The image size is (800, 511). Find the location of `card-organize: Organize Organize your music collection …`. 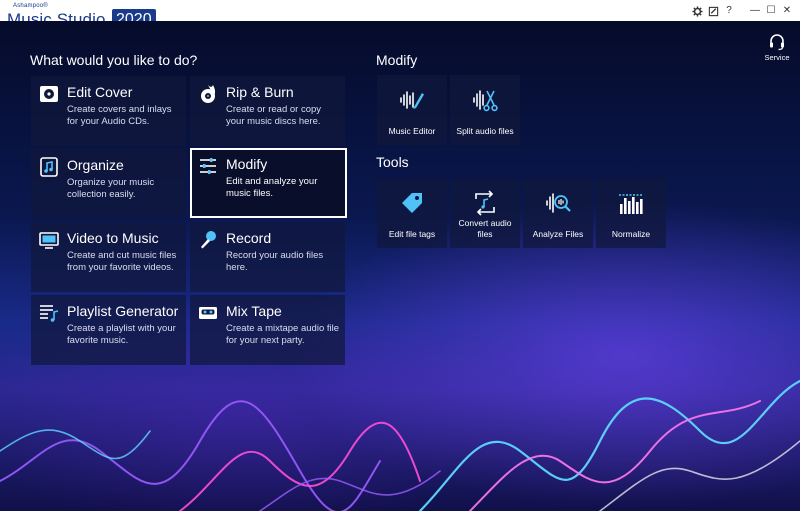

card-organize: Organize Organize your music collection … is located at coordinates (108, 184).